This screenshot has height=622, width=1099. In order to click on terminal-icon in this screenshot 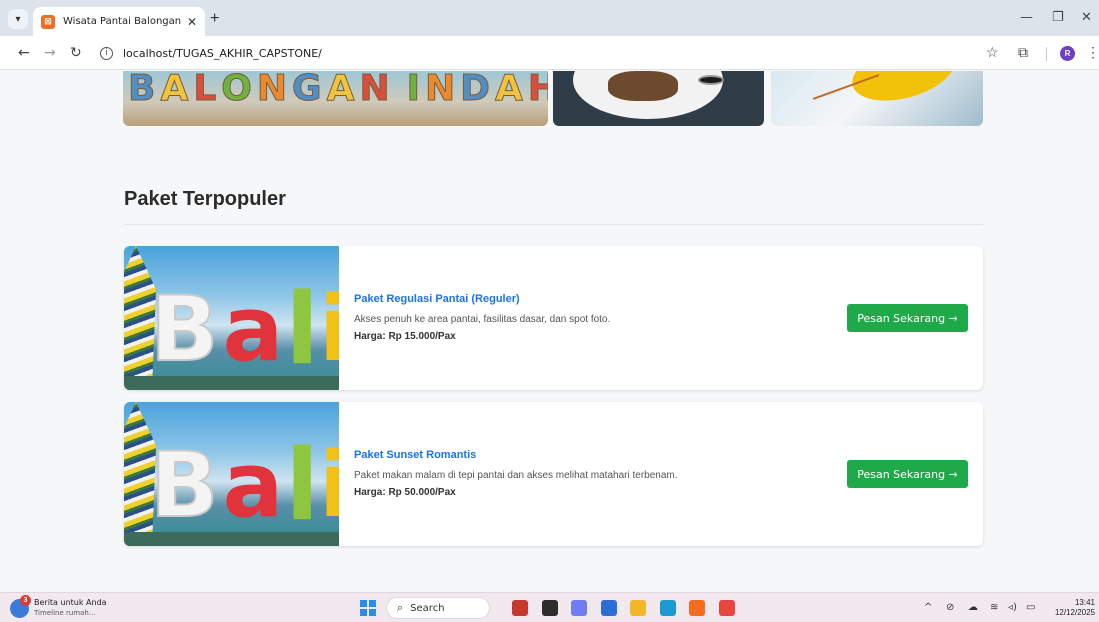, I will do `click(549, 608)`.